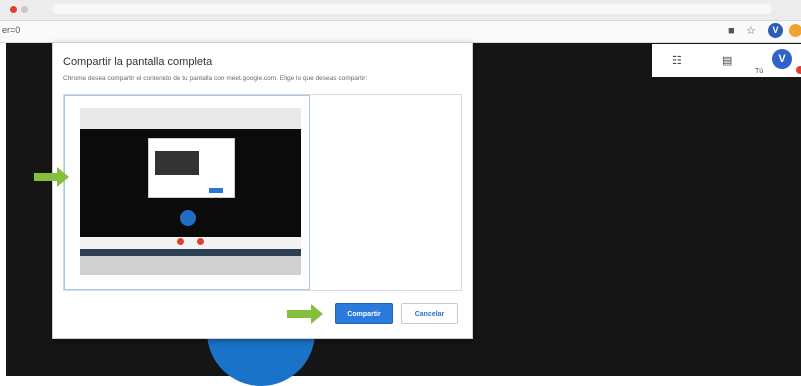  I want to click on dialog-title: Compartir la pantalla completa, so click(138, 62).